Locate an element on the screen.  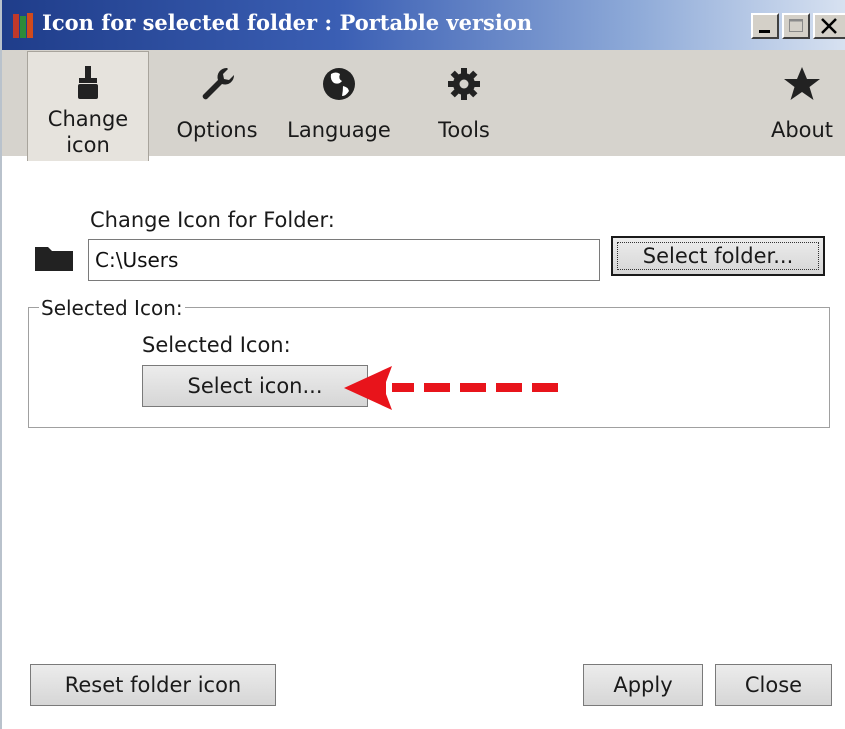
minimize-icon is located at coordinates (764, 31).